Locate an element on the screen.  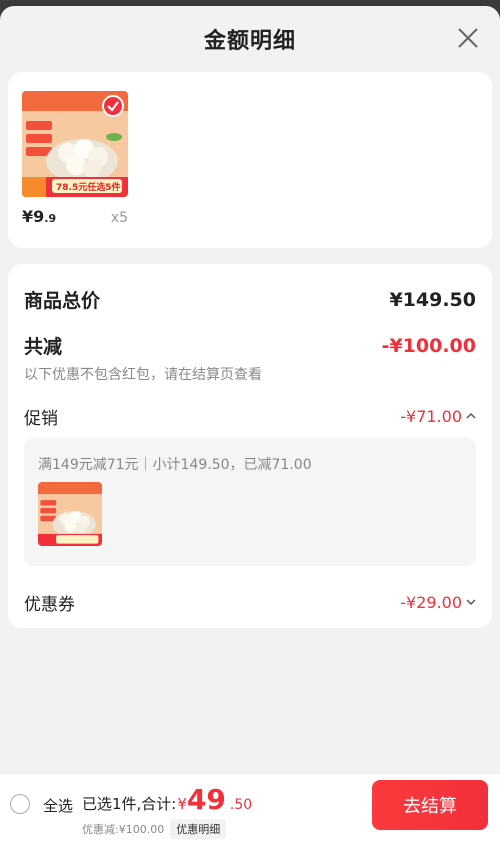
total-amount-line: 已选1件,合计: ¥ 49 .50 is located at coordinates (167, 799).